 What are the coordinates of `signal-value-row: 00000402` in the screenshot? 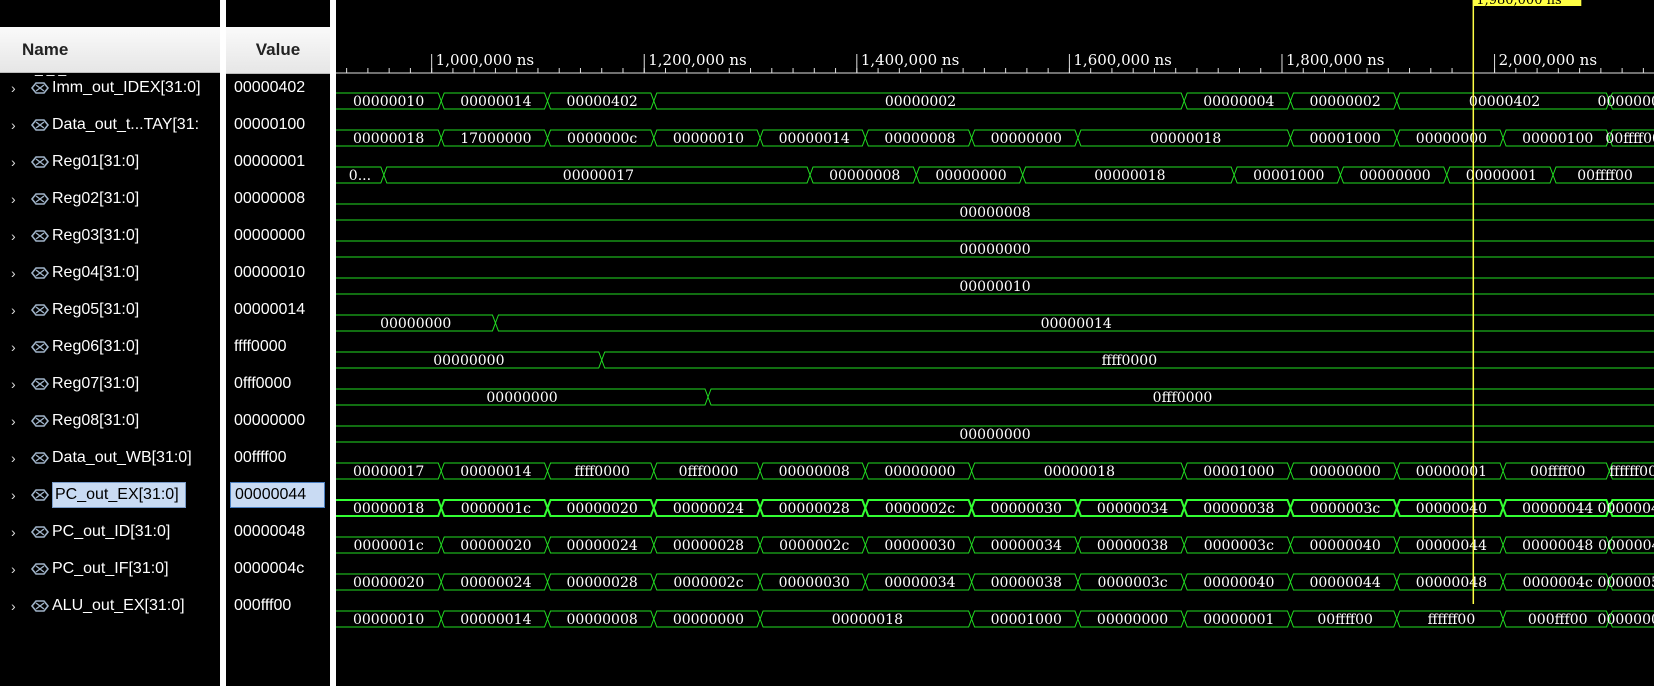 It's located at (278, 88).